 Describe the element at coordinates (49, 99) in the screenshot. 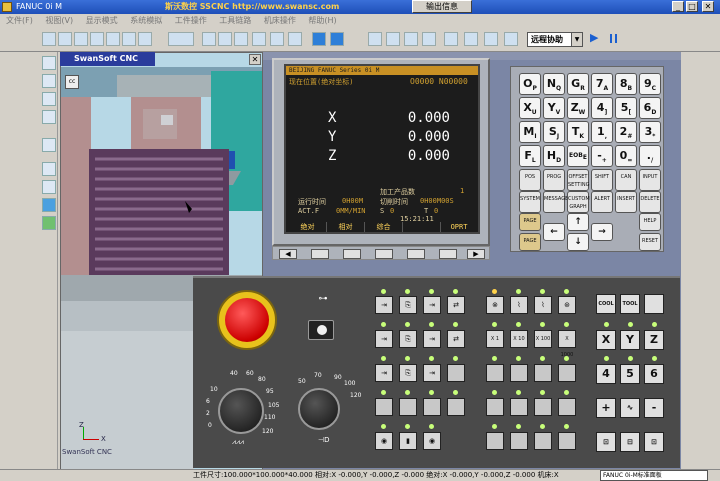

I see `view-side-icon` at that location.